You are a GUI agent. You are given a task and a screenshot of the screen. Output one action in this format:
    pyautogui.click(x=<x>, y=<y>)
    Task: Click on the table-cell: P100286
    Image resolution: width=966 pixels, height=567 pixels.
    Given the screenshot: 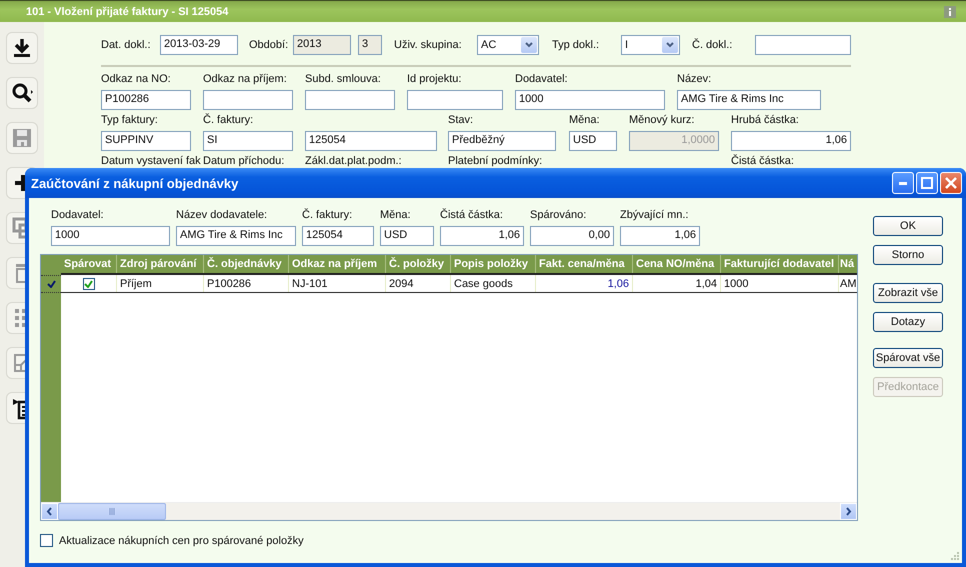 What is the action you would take?
    pyautogui.click(x=246, y=283)
    